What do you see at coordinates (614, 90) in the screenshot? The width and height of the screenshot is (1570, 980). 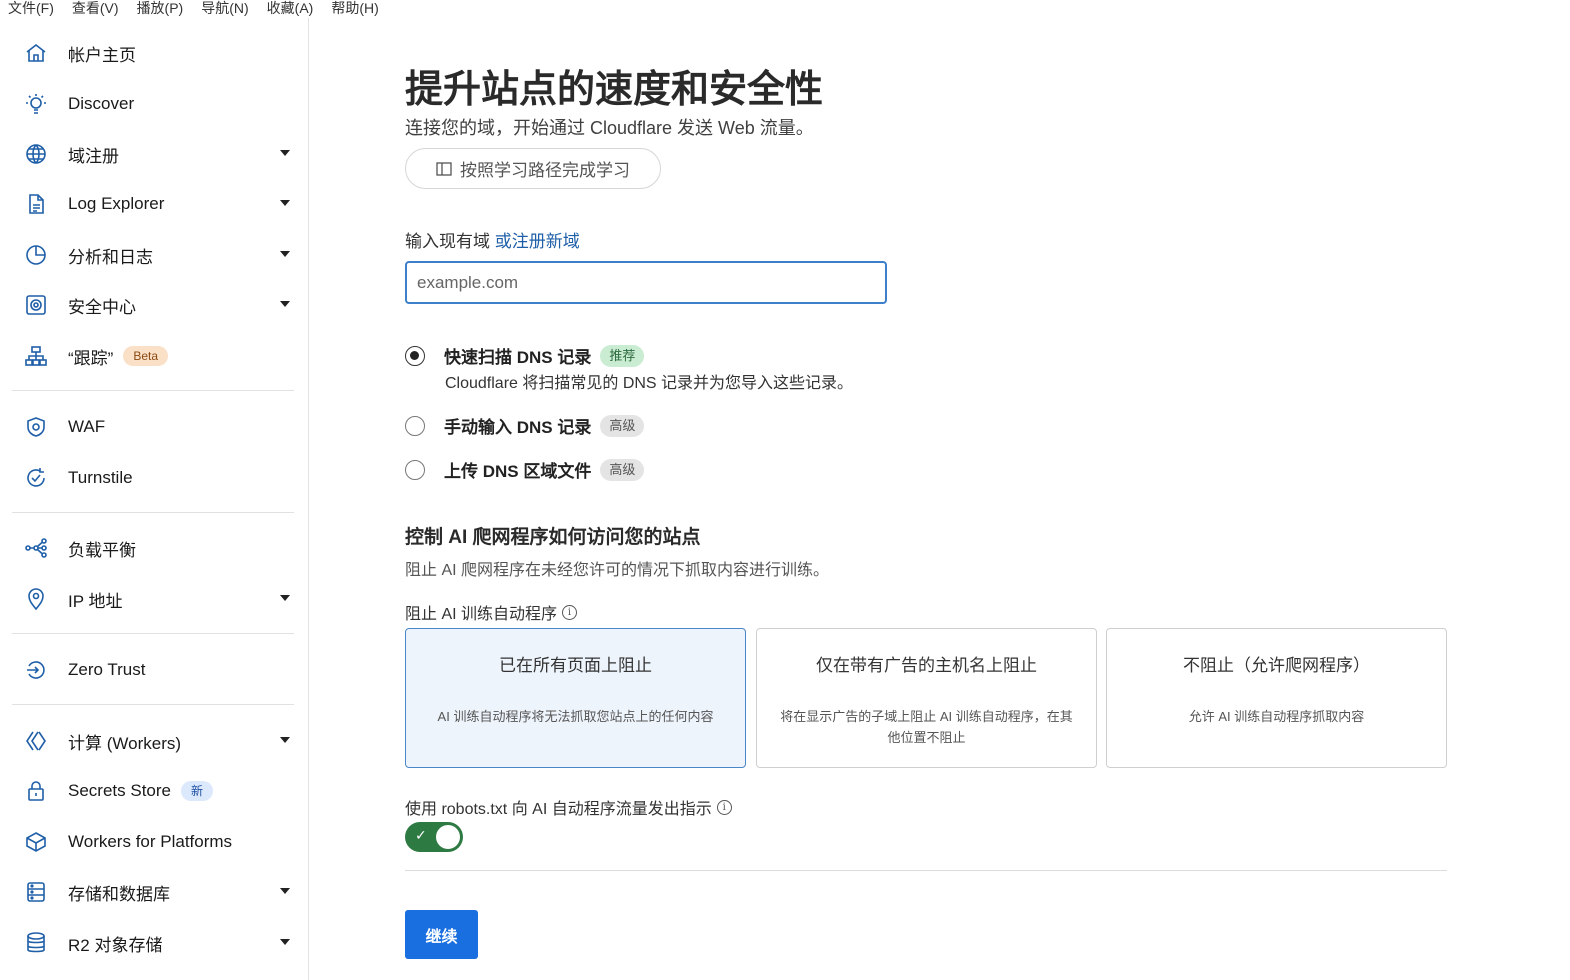 I see `page-title: 提升站点的速度和安全性` at bounding box center [614, 90].